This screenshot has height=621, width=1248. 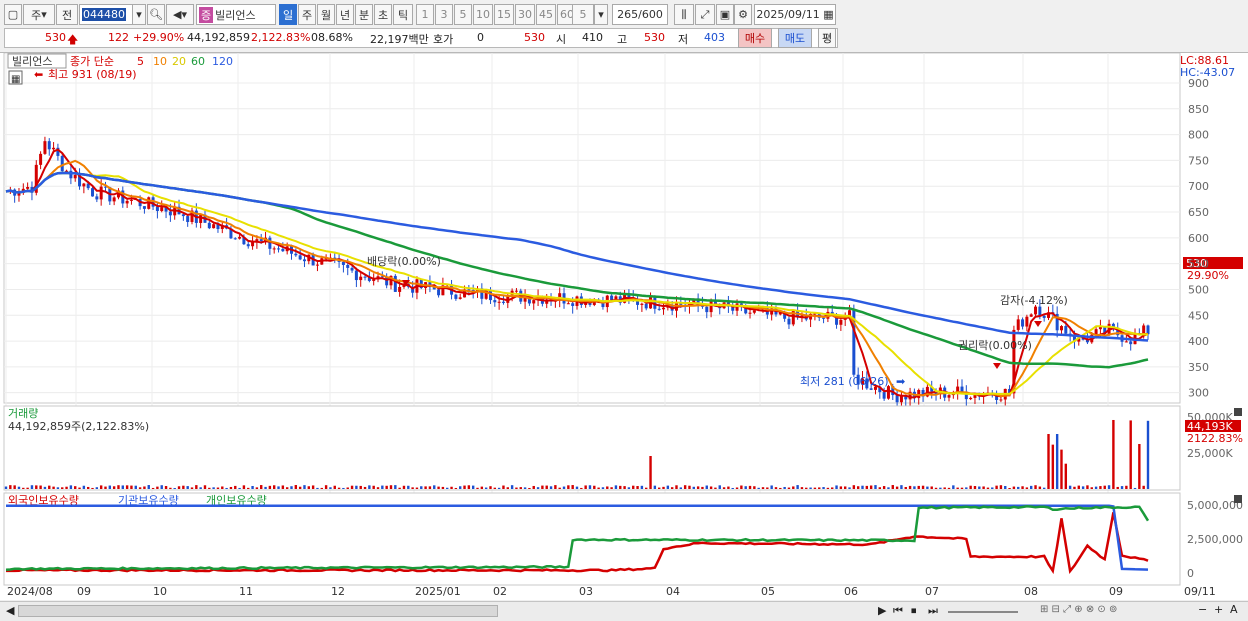 What do you see at coordinates (180, 14) in the screenshot?
I see `sound-icon: ◀▾` at bounding box center [180, 14].